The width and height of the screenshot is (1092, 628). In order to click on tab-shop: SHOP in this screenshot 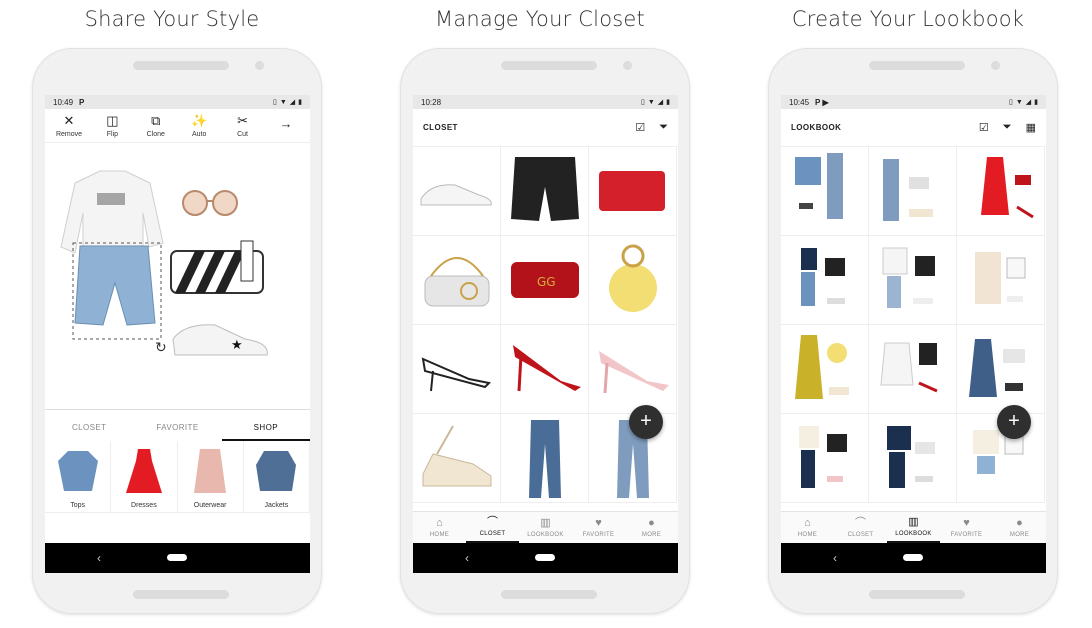, I will do `click(265, 425)`.